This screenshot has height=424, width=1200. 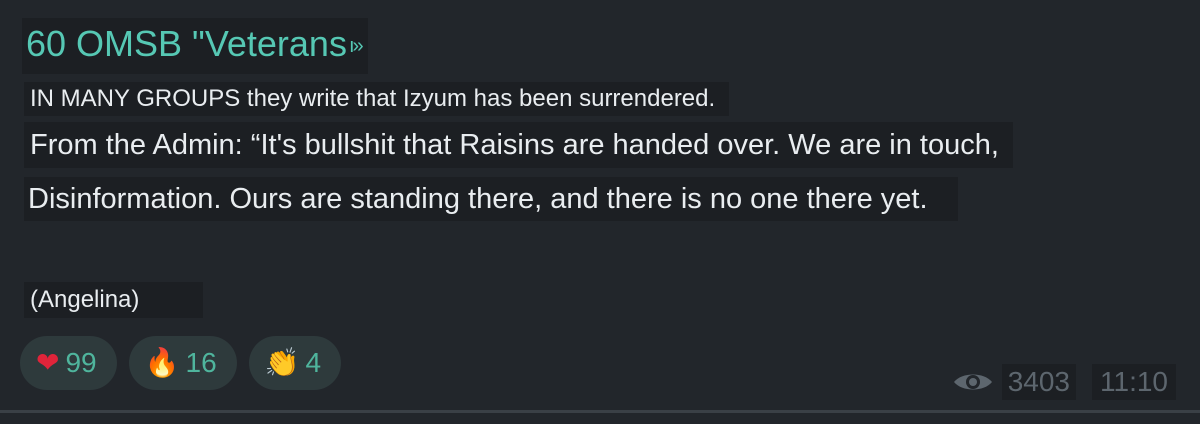 I want to click on reaction-count: 4, so click(x=313, y=362).